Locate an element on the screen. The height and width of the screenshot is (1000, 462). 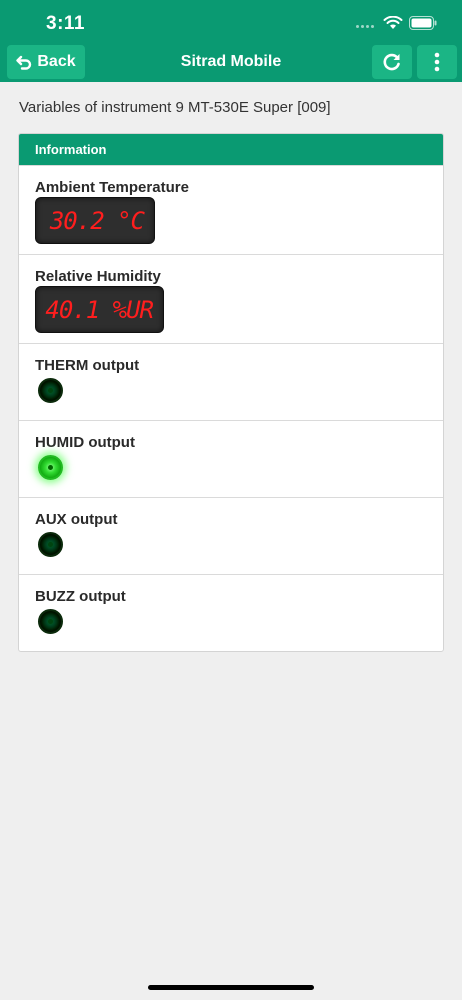
back-button-label: Back is located at coordinates (56, 61).